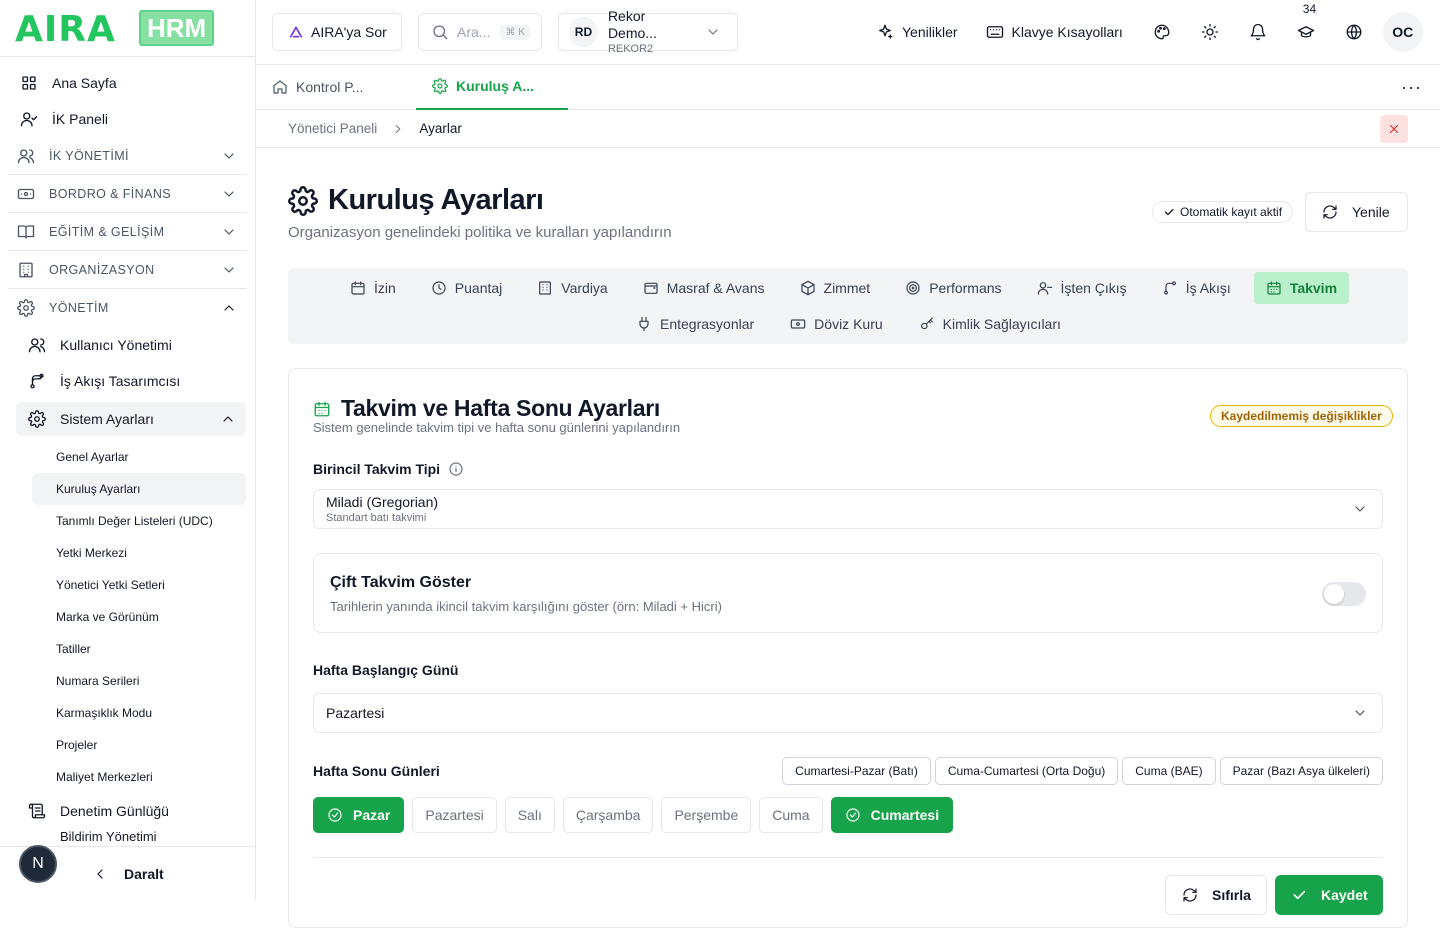  Describe the element at coordinates (529, 815) in the screenshot. I see `day-tuesday-toggle: Salı` at that location.